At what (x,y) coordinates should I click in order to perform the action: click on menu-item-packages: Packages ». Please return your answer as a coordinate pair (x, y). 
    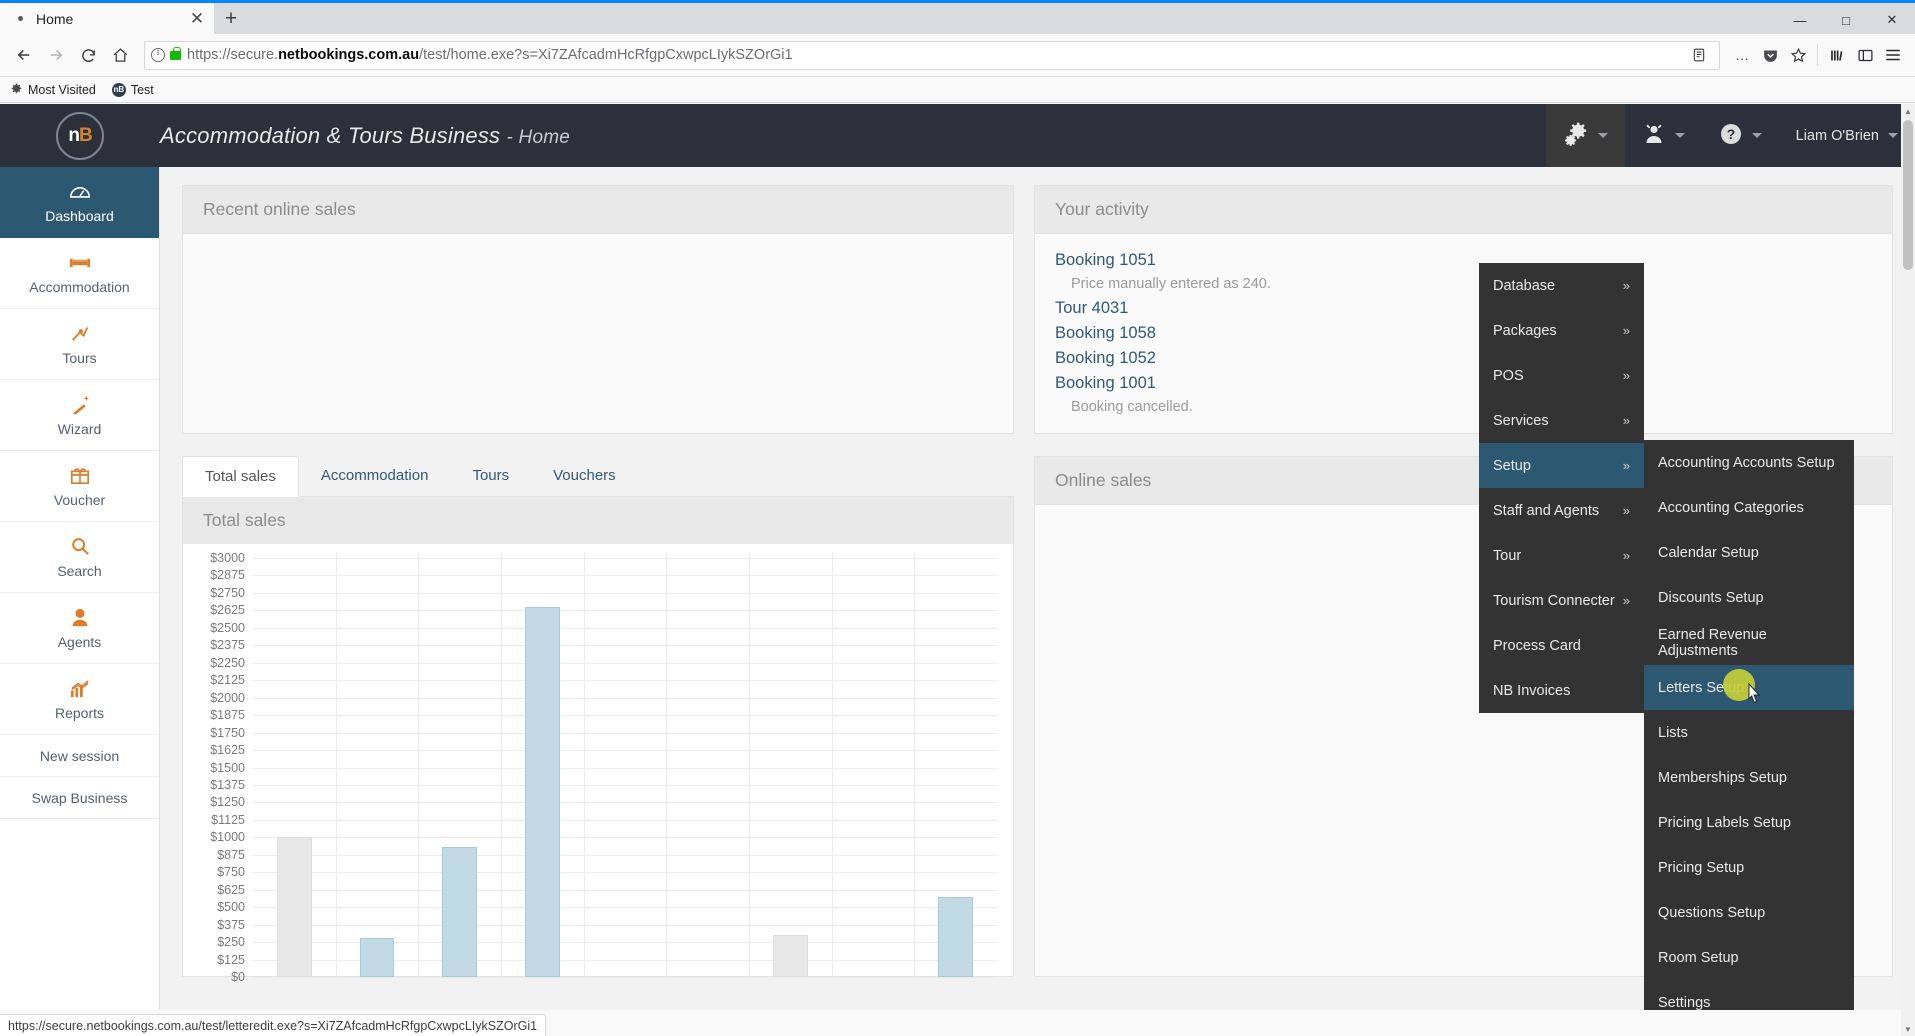
    Looking at the image, I should click on (1561, 330).